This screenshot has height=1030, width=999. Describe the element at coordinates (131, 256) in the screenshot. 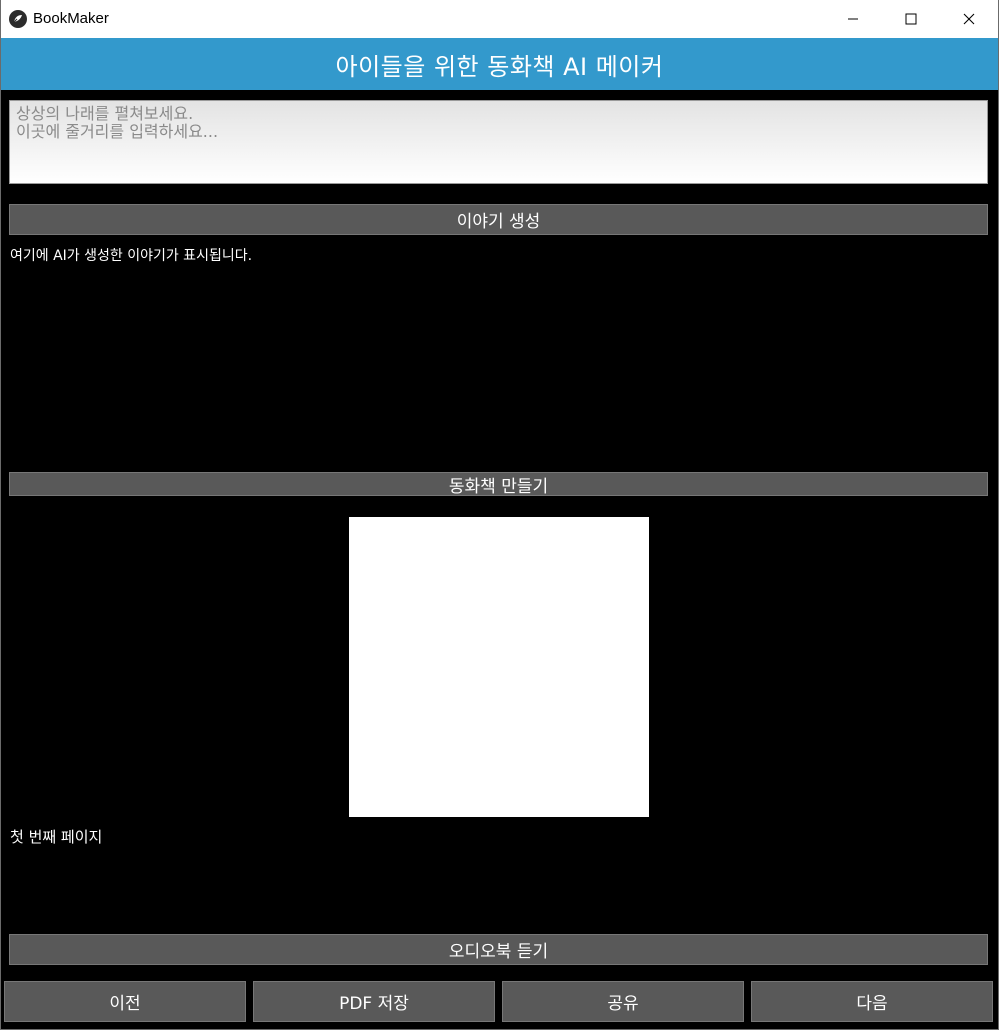

I see `generated-story-text: 여기에 AI가 생성한 이야기가 표시됩니다.` at that location.